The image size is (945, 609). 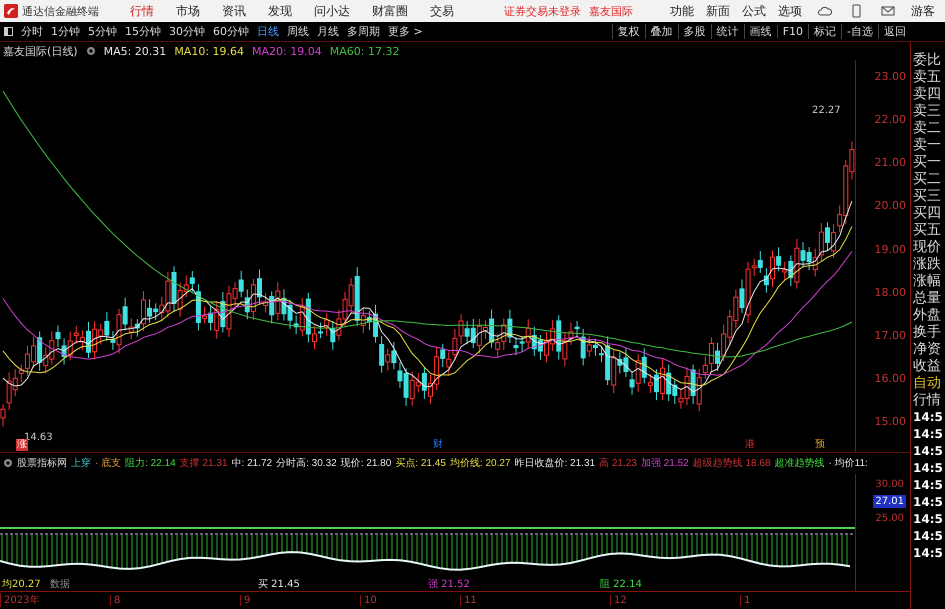 What do you see at coordinates (798, 600) in the screenshot?
I see `time-axis-label: 1` at bounding box center [798, 600].